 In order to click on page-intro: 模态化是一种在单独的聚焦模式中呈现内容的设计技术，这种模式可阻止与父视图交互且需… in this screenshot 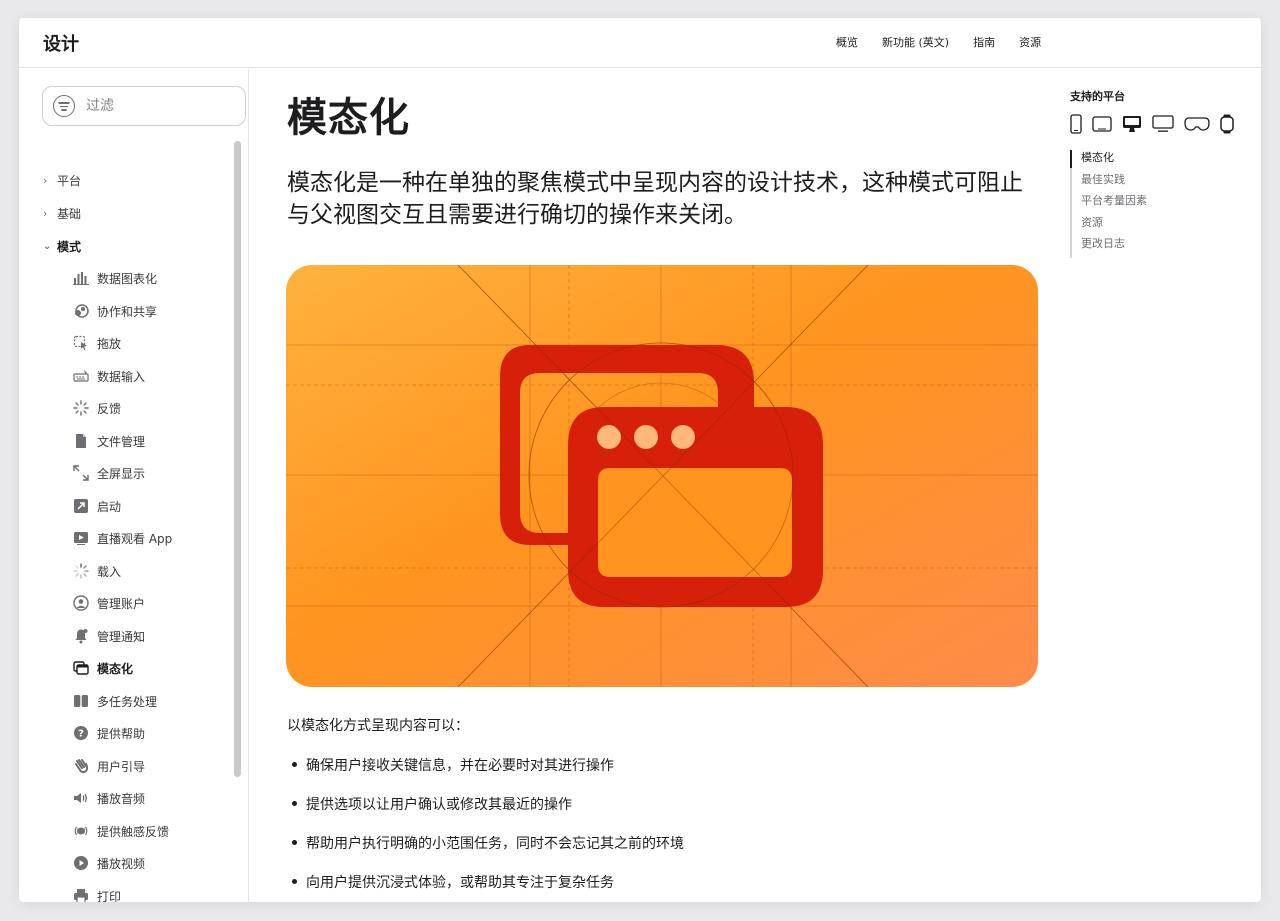, I will do `click(655, 199)`.